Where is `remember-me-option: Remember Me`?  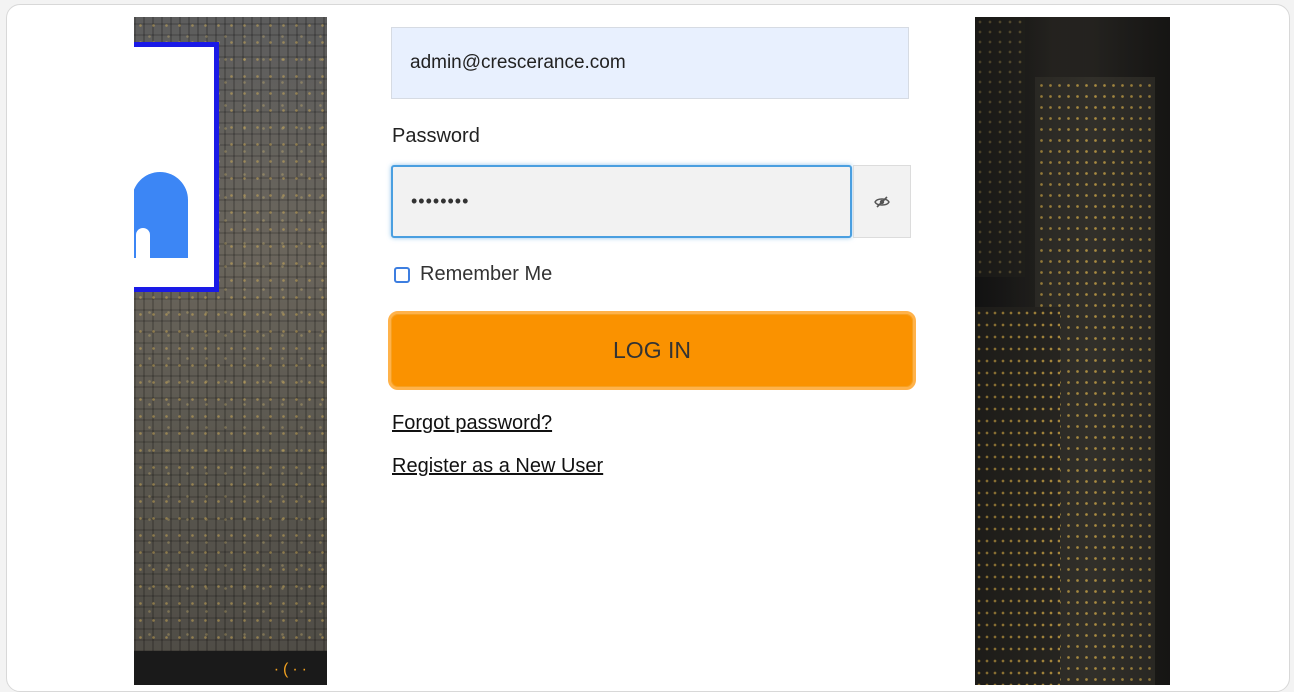
remember-me-option: Remember Me is located at coordinates (473, 274).